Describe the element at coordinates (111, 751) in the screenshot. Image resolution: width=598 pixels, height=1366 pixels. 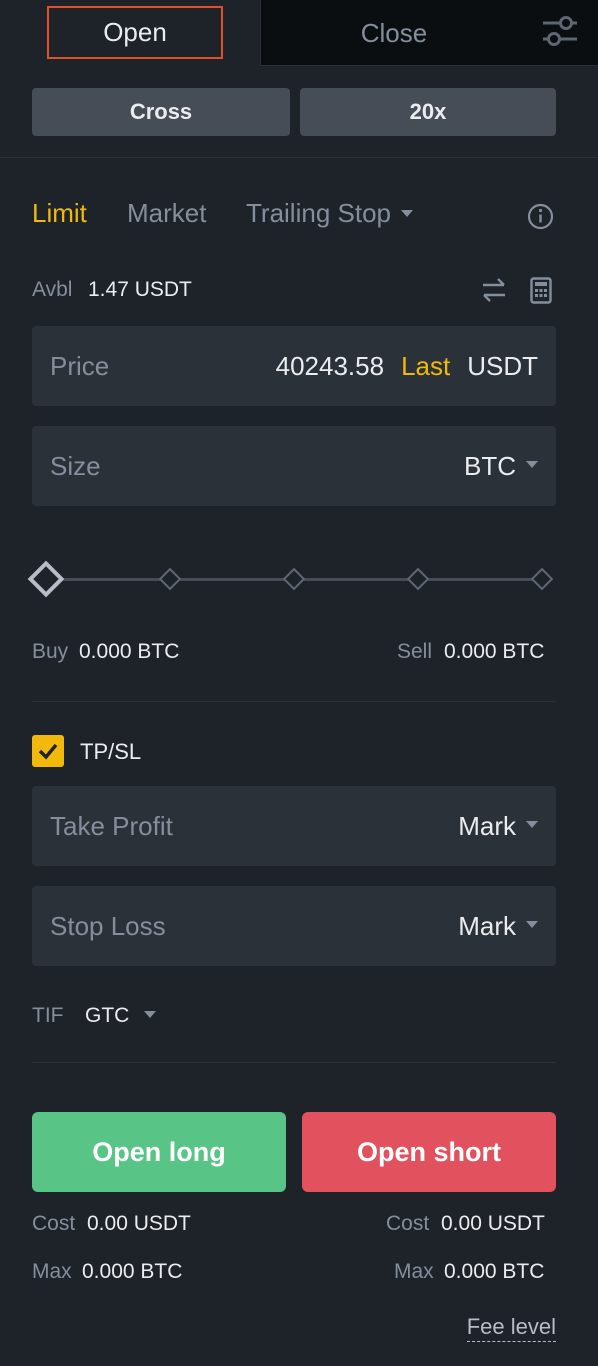
I see `tpsl-label: TP/SL` at that location.